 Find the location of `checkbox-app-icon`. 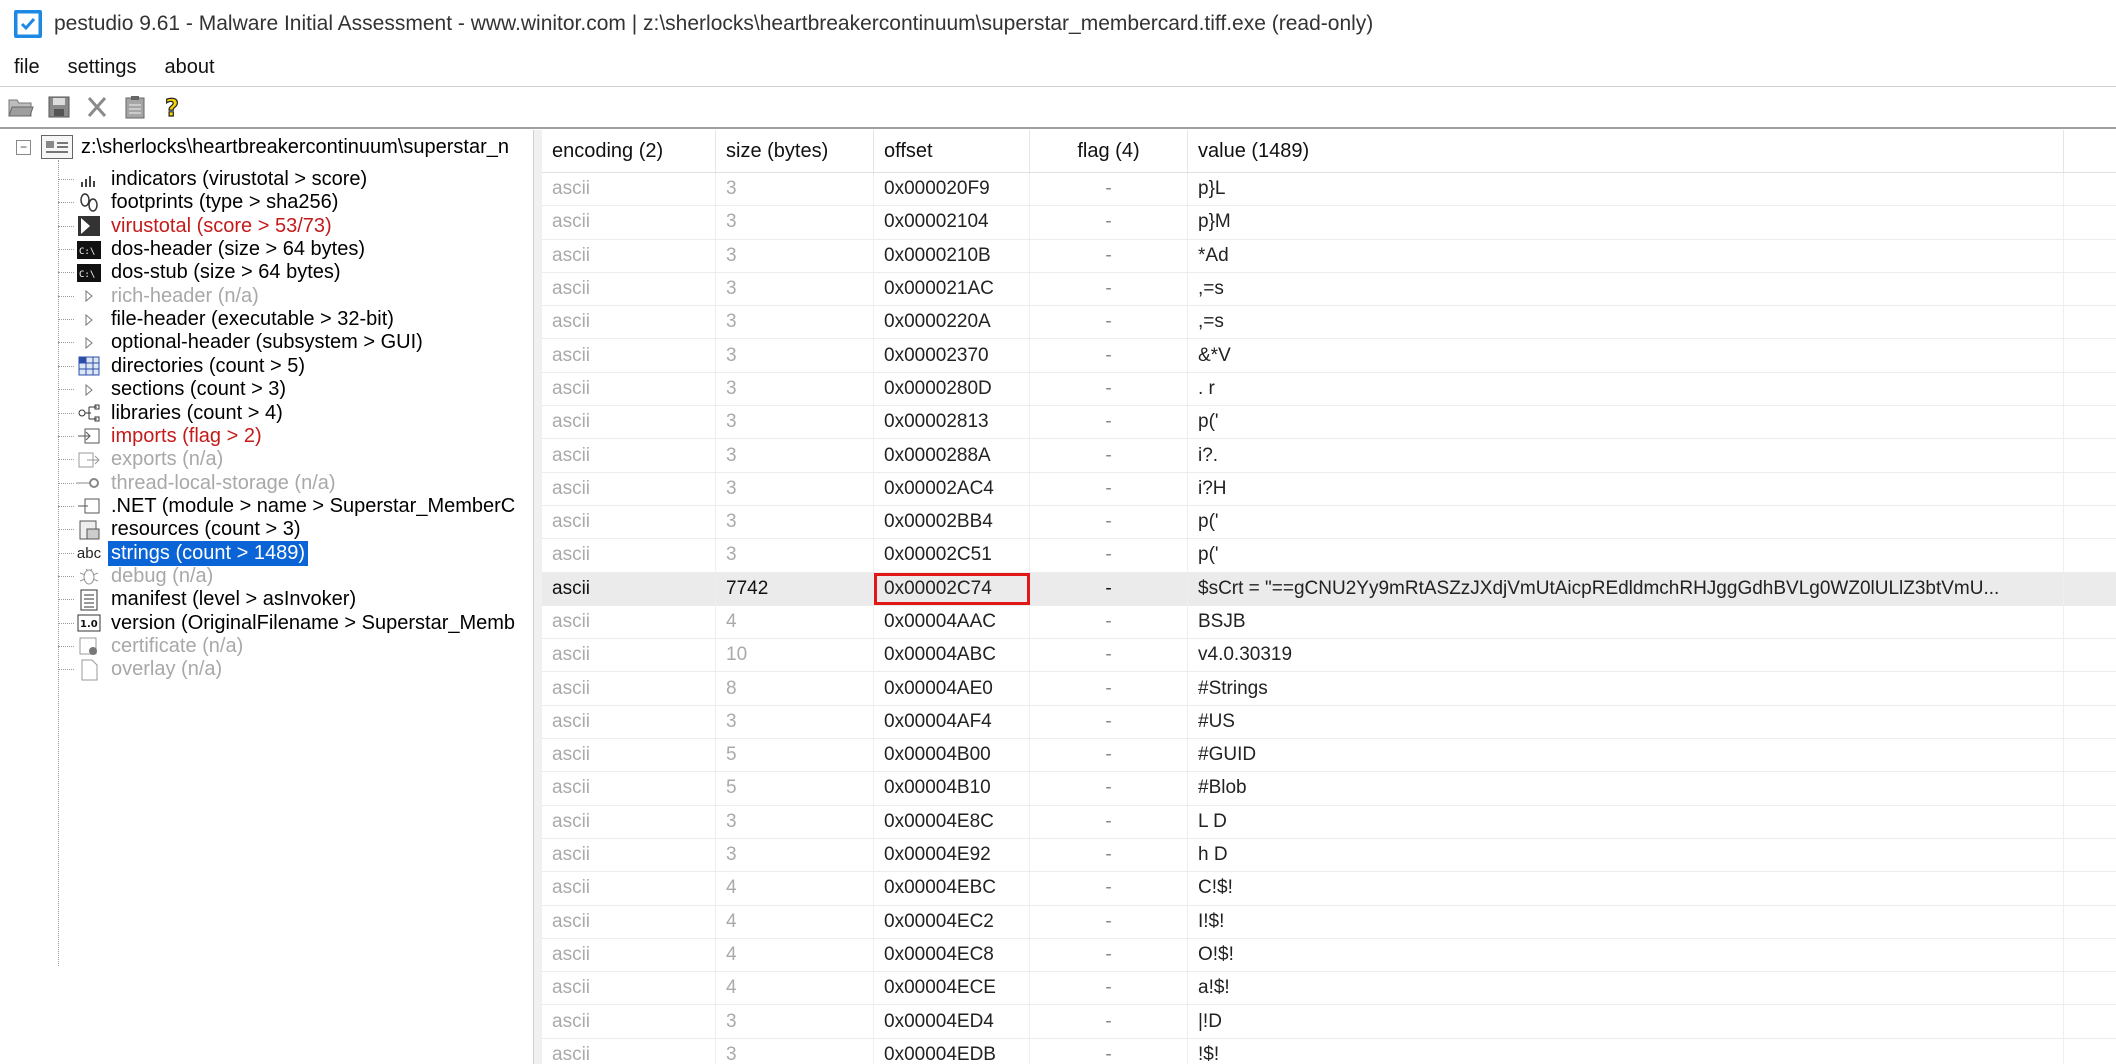

checkbox-app-icon is located at coordinates (28, 24).